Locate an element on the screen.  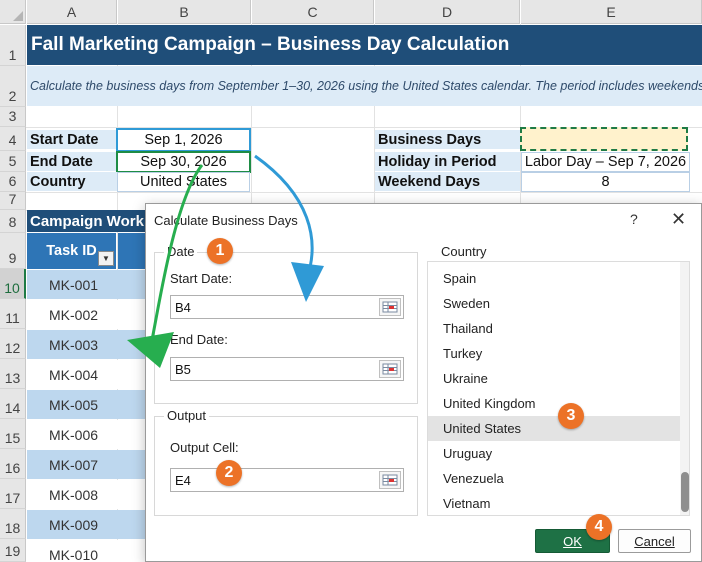
table-row: MK-008 is located at coordinates (86, 494).